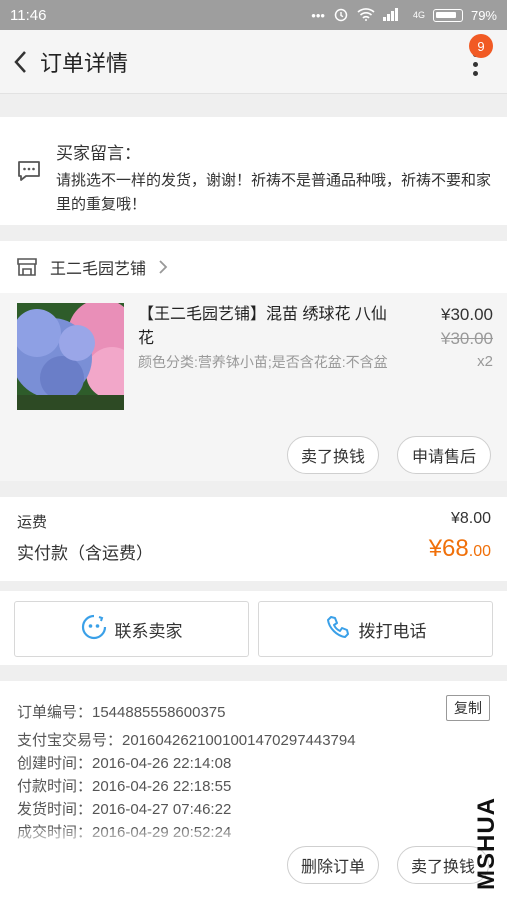 The width and height of the screenshot is (507, 901). What do you see at coordinates (124, 809) in the screenshot?
I see `shipped-time: 发货时间：2016-04-27 07:46:22` at bounding box center [124, 809].